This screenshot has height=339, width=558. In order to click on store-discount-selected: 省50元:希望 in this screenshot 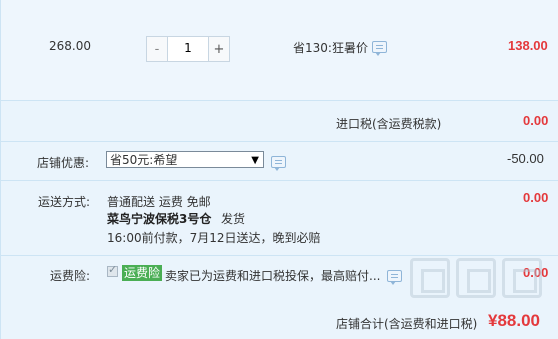, I will do `click(144, 160)`.